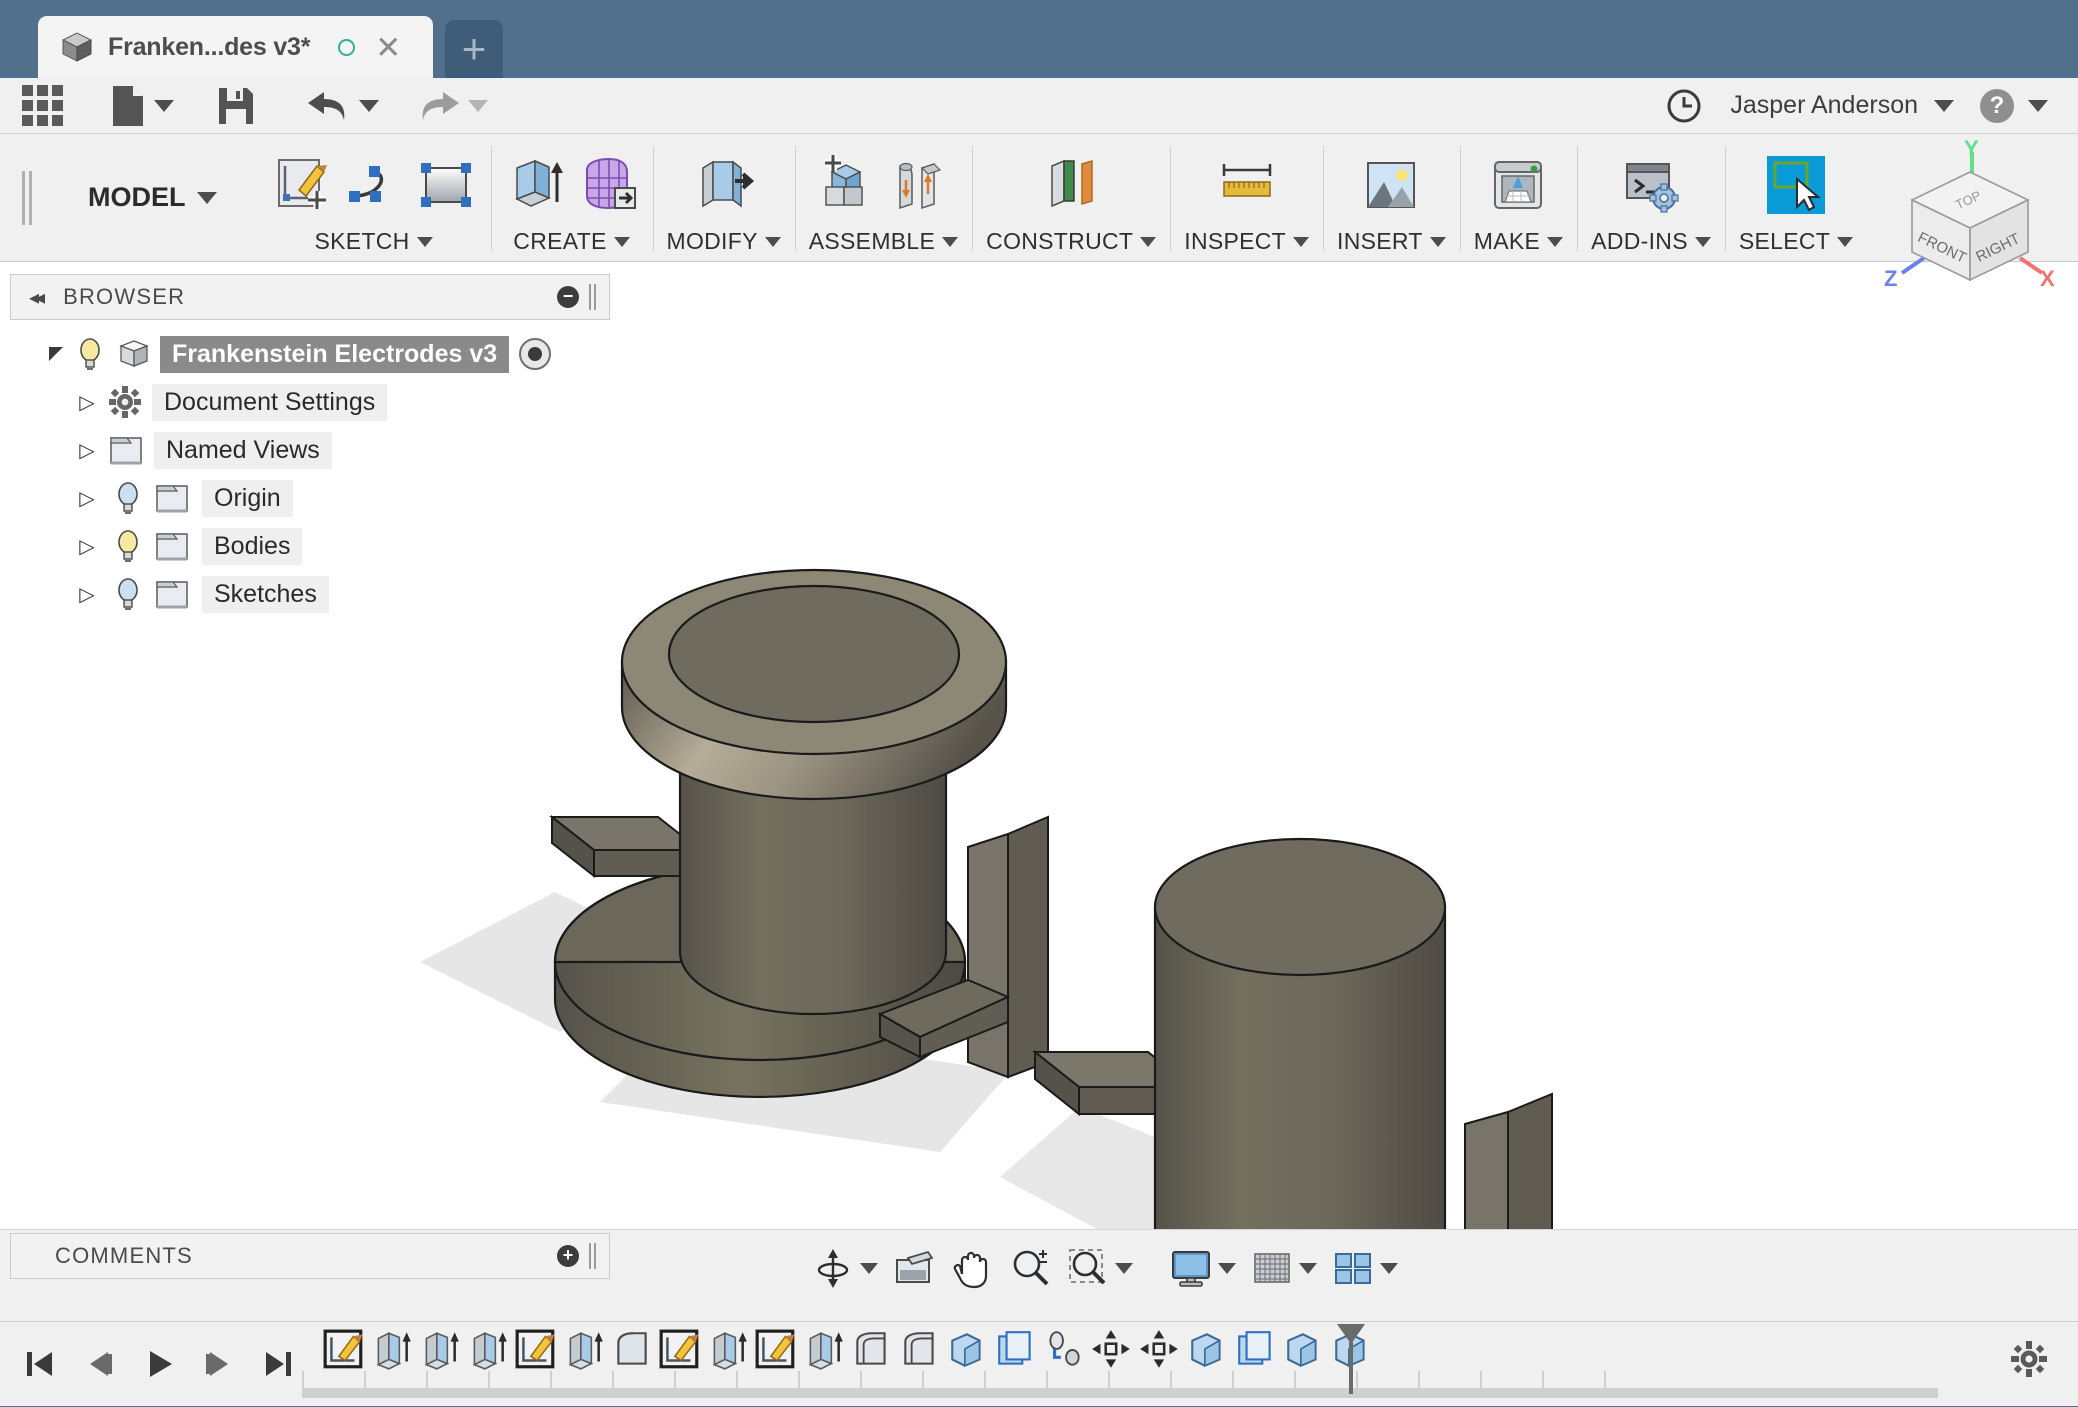 This screenshot has width=2078, height=1407. Describe the element at coordinates (451, 106) in the screenshot. I see `redo-button` at that location.